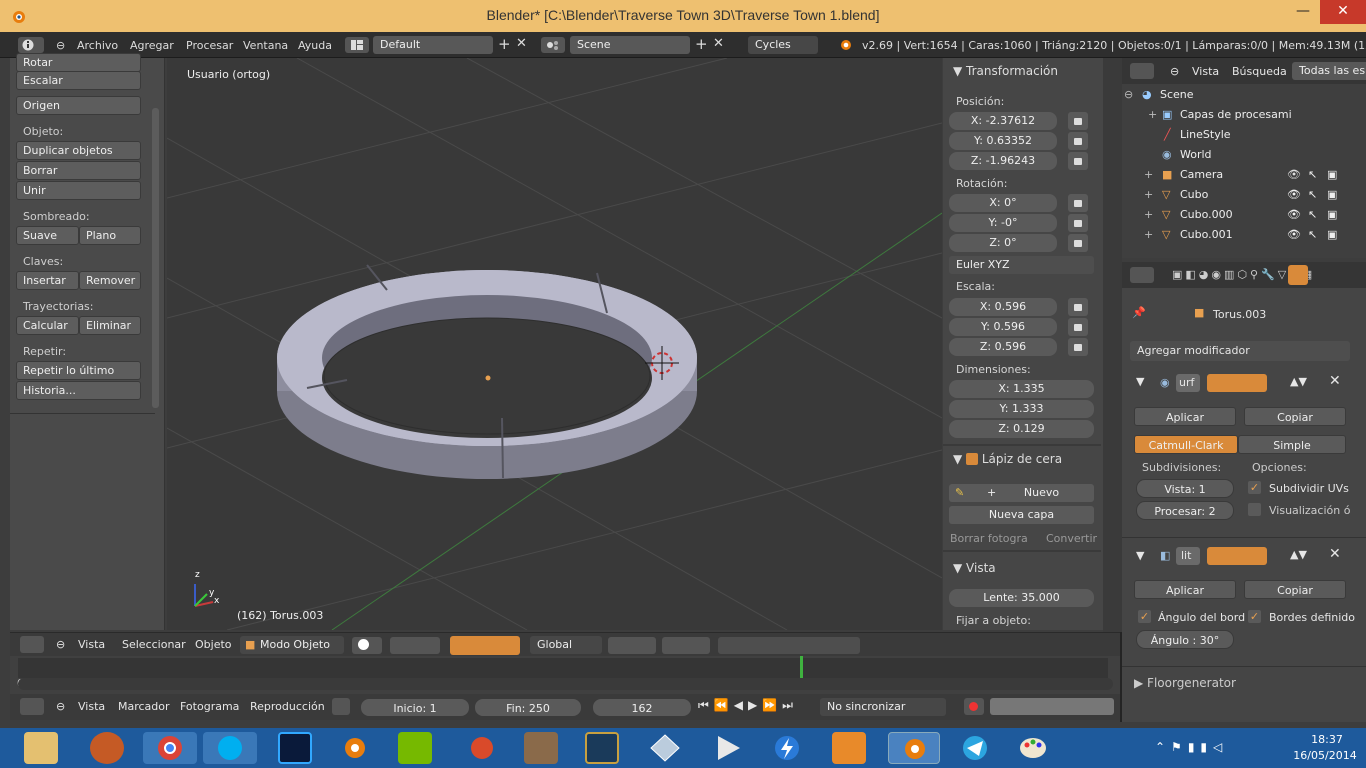 This screenshot has height=768, width=1366. Describe the element at coordinates (1298, 554) in the screenshot. I see `move-up-icon: ▲▼` at that location.